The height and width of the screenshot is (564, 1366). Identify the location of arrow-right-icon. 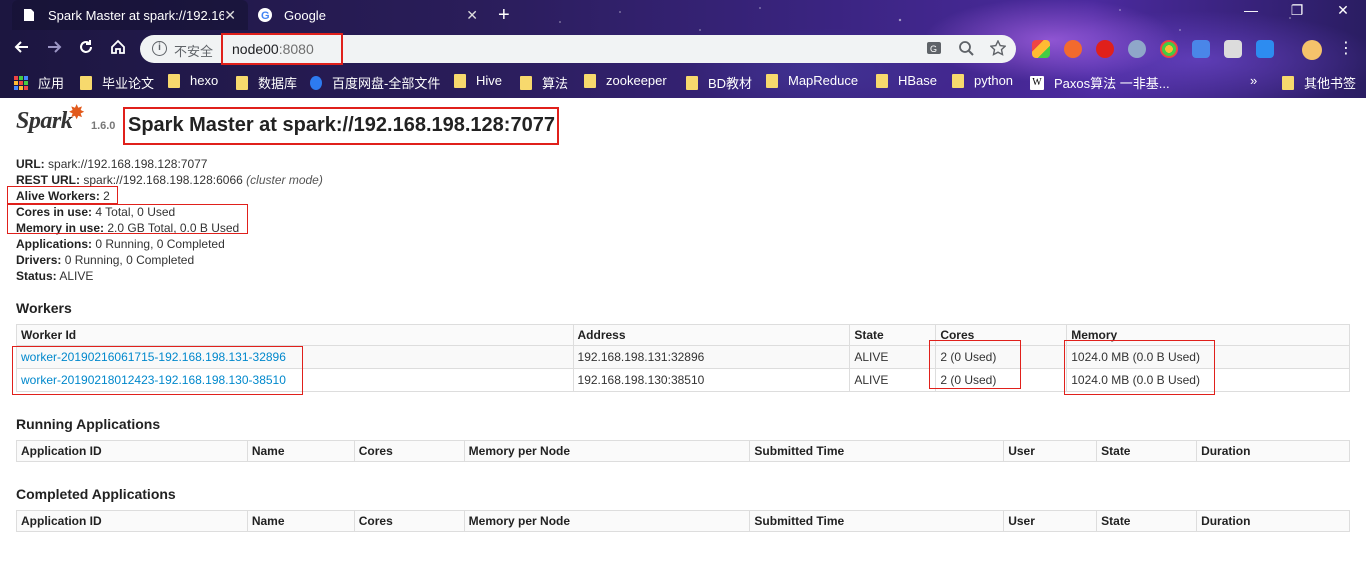
(55, 47).